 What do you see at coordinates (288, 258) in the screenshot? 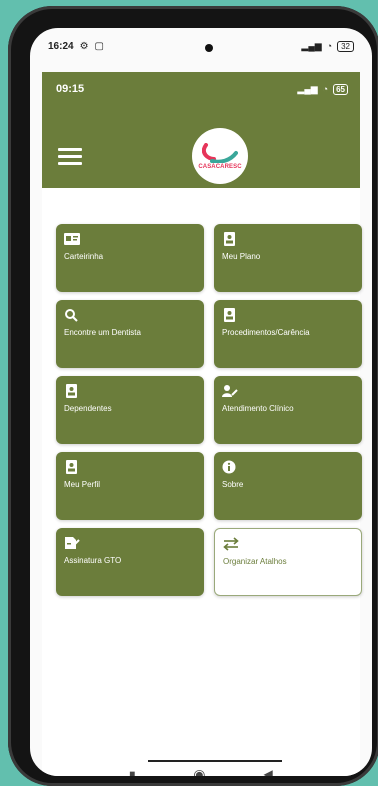
I see `tile-meu-plano: Meu Plano` at bounding box center [288, 258].